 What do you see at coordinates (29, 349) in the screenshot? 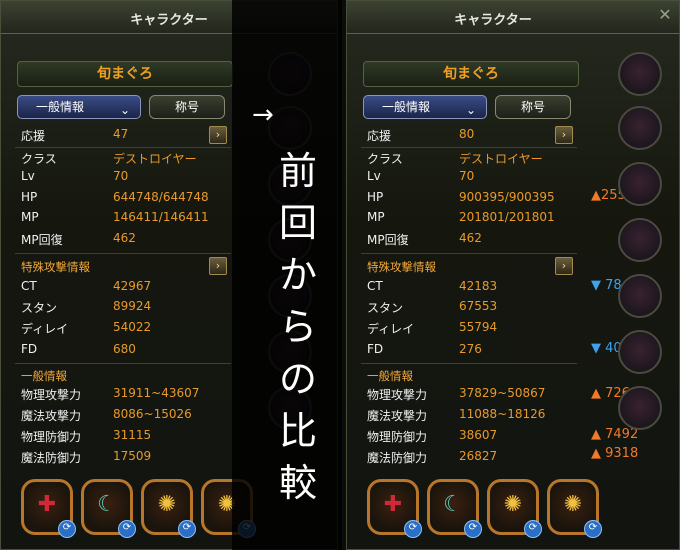
I see `stat-label: FD` at bounding box center [29, 349].